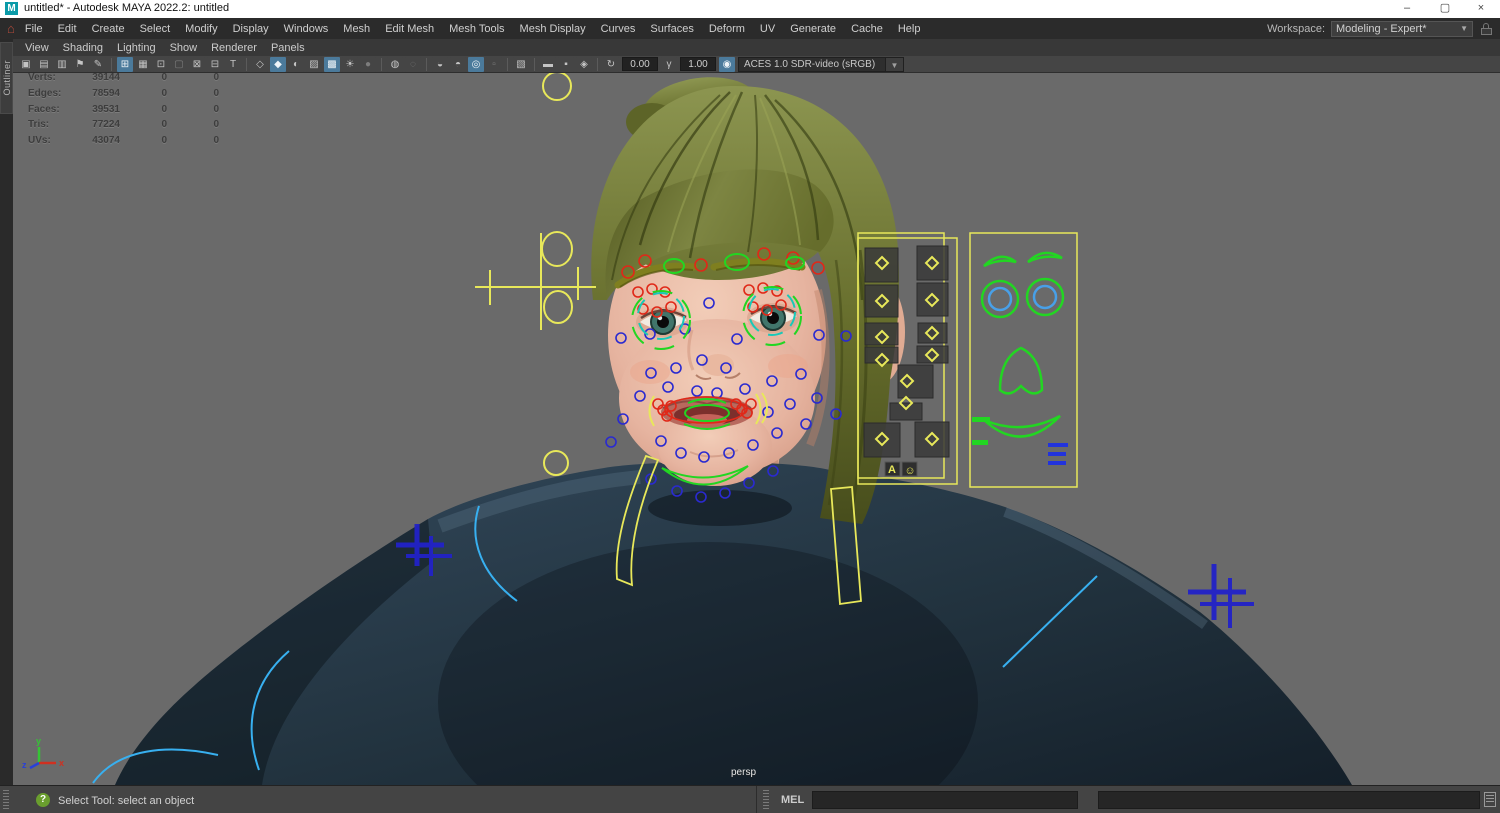  What do you see at coordinates (155, 29) in the screenshot?
I see `menu-select: Select` at bounding box center [155, 29].